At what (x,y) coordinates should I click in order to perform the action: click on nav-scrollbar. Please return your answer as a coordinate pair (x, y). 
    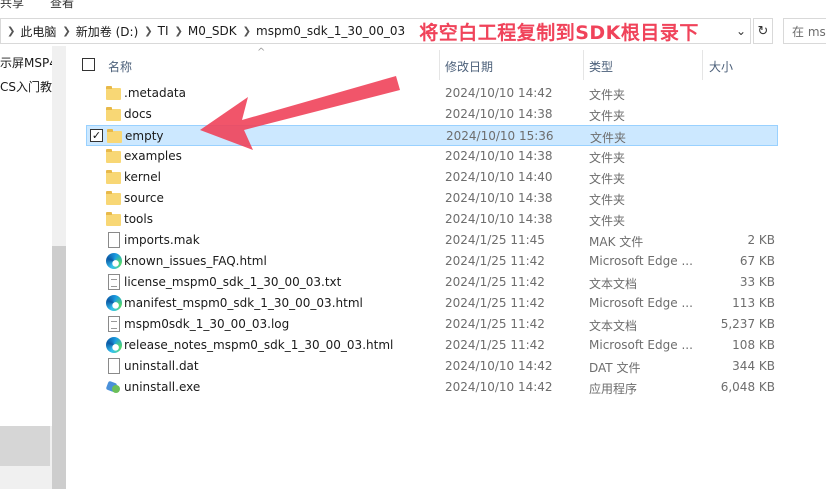
    Looking at the image, I should click on (59, 267).